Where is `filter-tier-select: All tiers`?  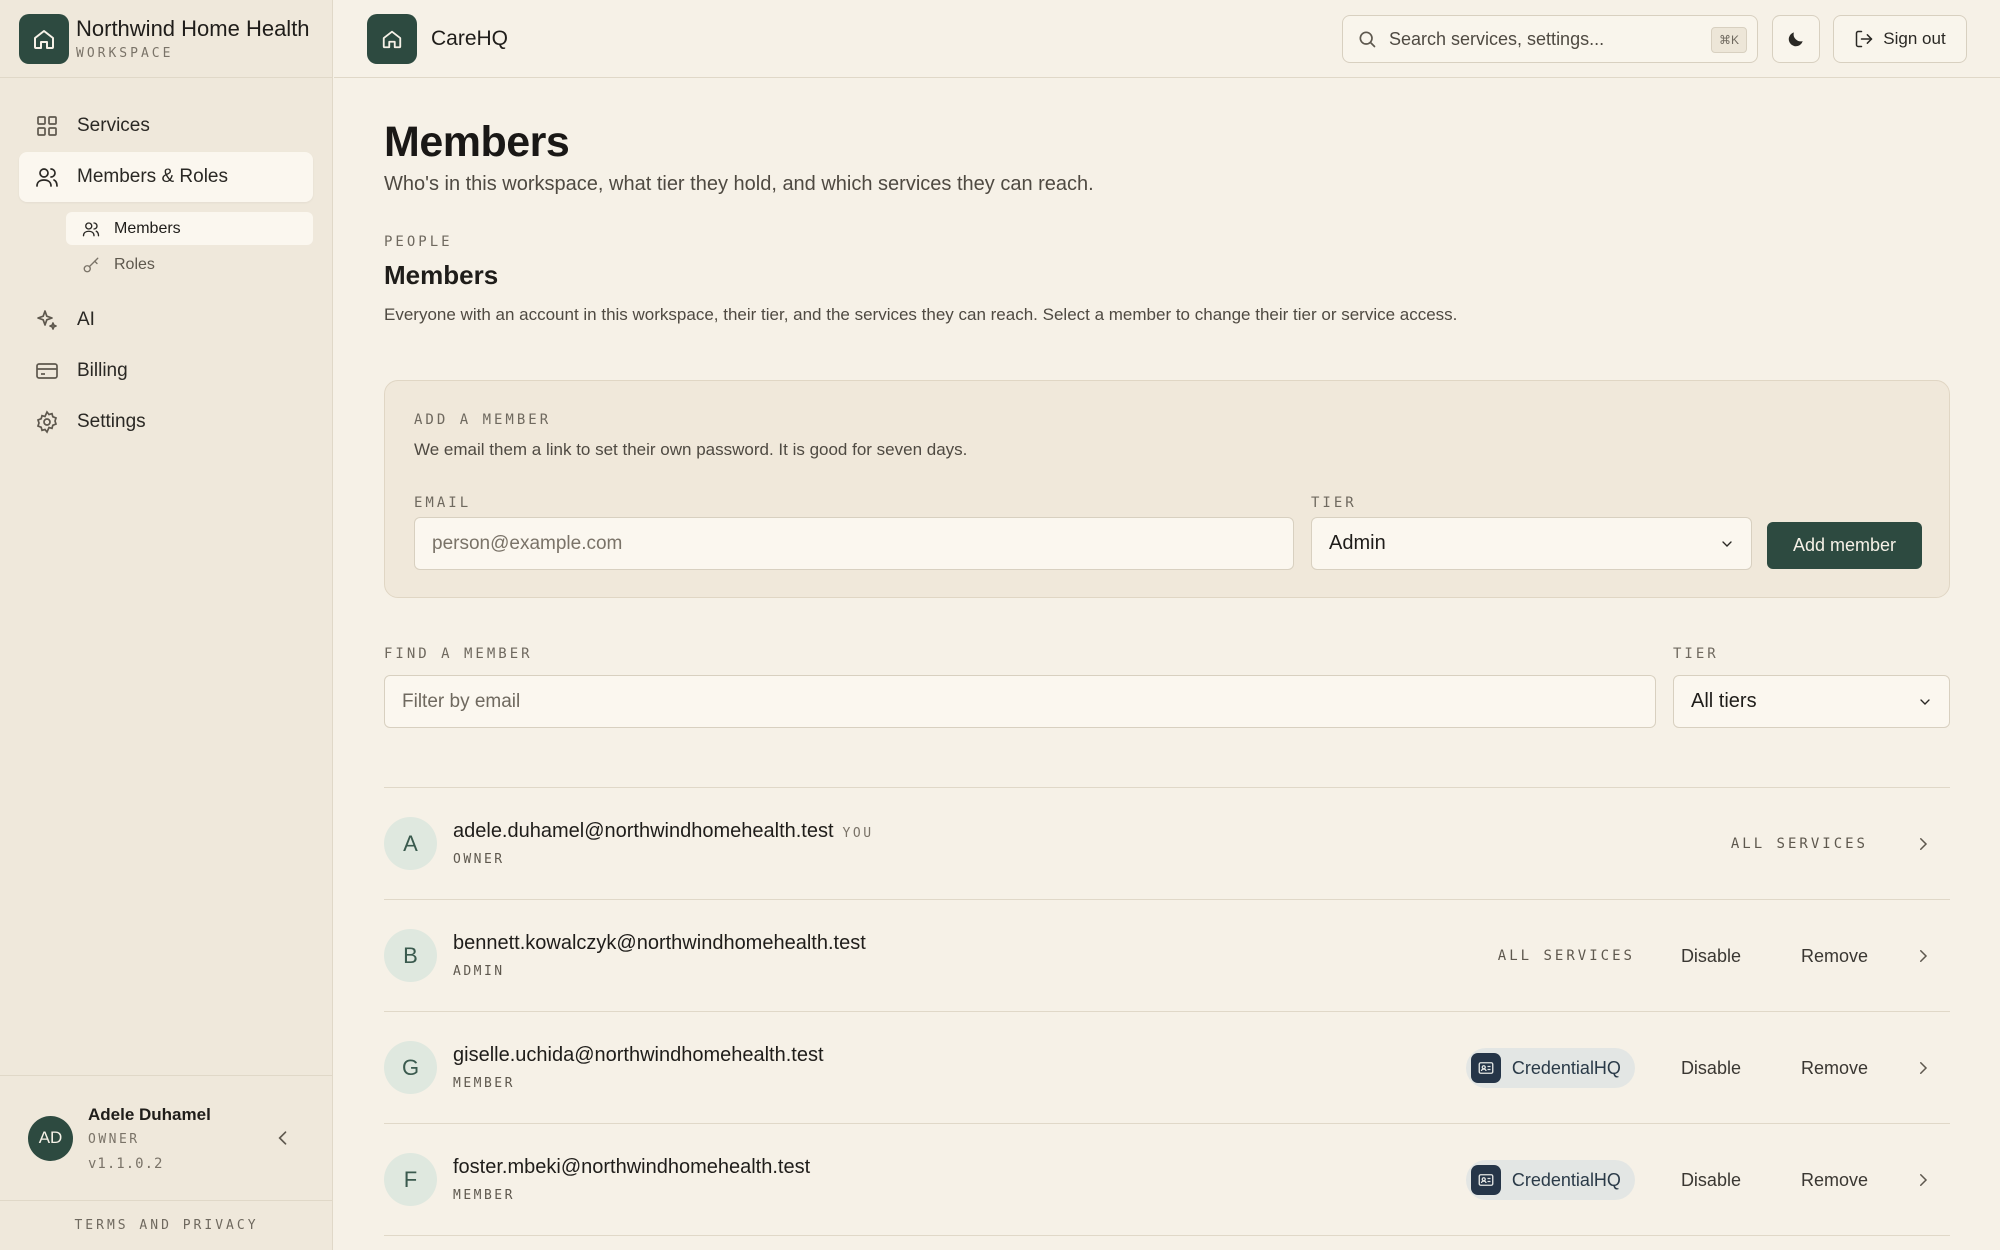 filter-tier-select: All tiers is located at coordinates (1811, 701).